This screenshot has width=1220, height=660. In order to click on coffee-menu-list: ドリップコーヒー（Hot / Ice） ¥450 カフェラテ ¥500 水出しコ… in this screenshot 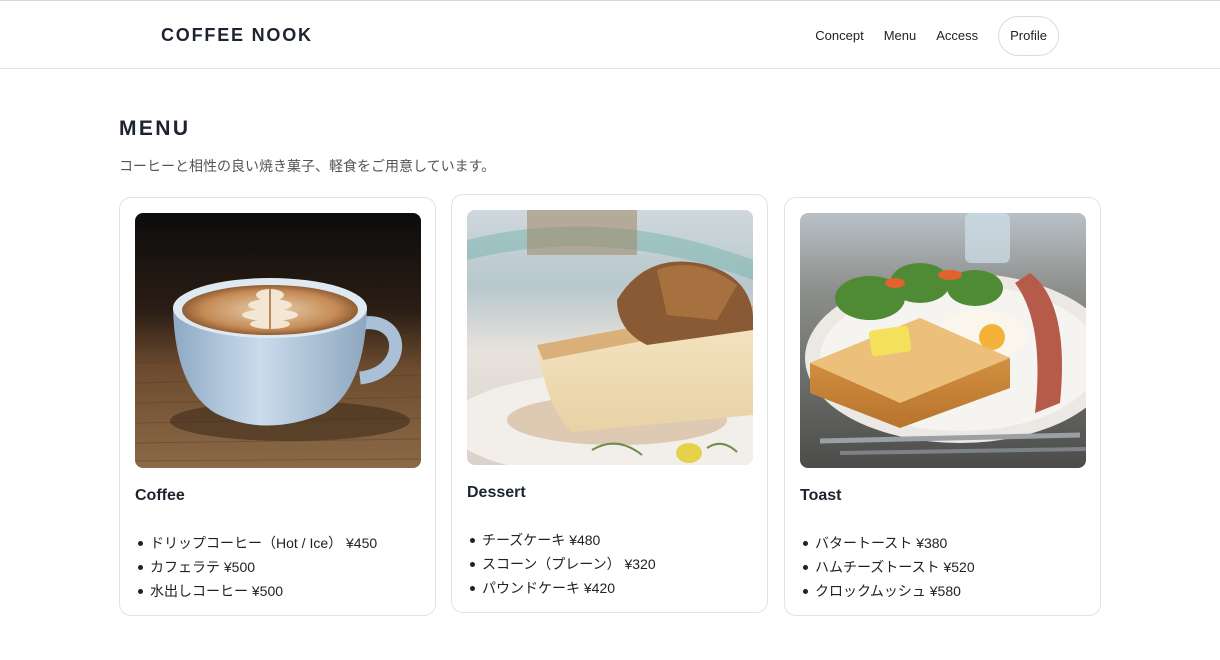, I will do `click(256, 567)`.